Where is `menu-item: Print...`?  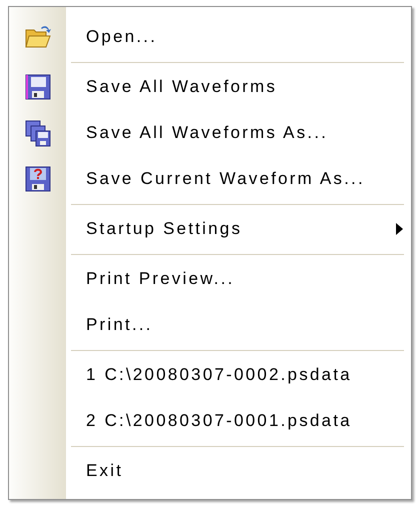 menu-item: Print... is located at coordinates (210, 325).